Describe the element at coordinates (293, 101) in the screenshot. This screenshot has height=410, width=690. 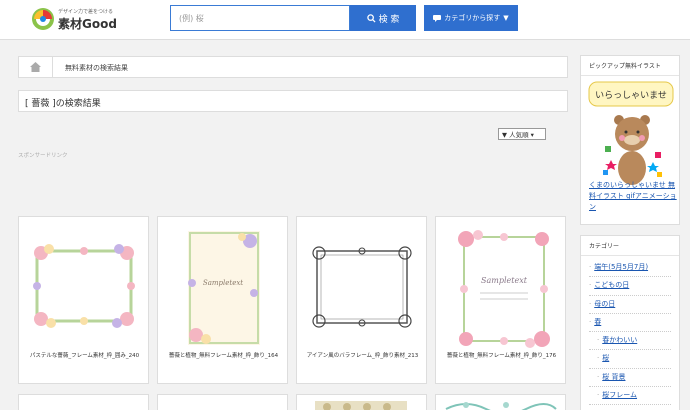
I see `search-result-title: [ 薔薇 ]の検索結果` at that location.